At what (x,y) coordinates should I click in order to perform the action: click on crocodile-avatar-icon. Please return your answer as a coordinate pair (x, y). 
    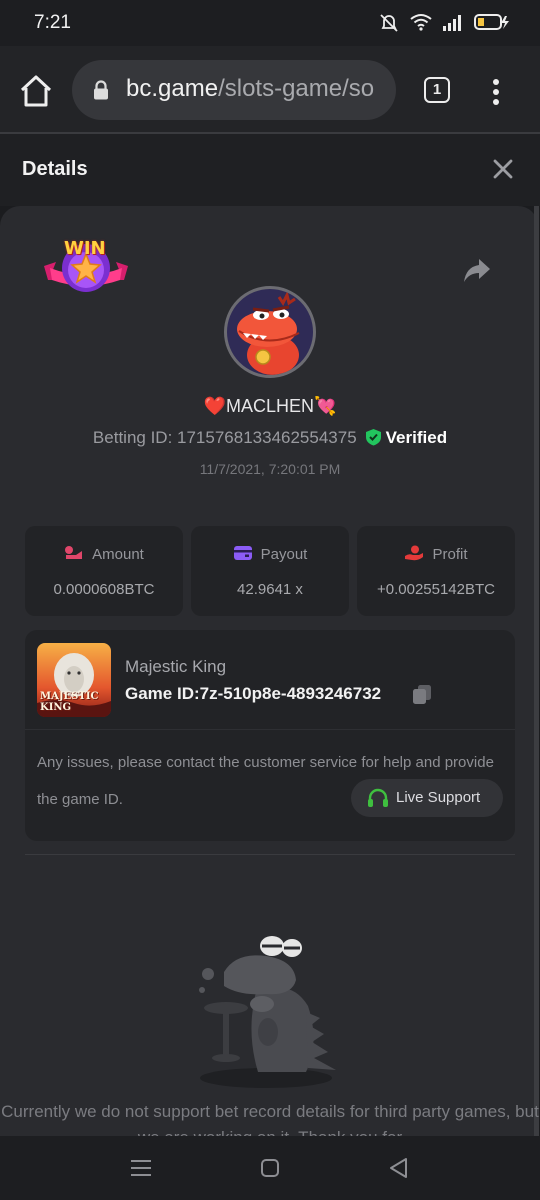
    Looking at the image, I should click on (268, 332).